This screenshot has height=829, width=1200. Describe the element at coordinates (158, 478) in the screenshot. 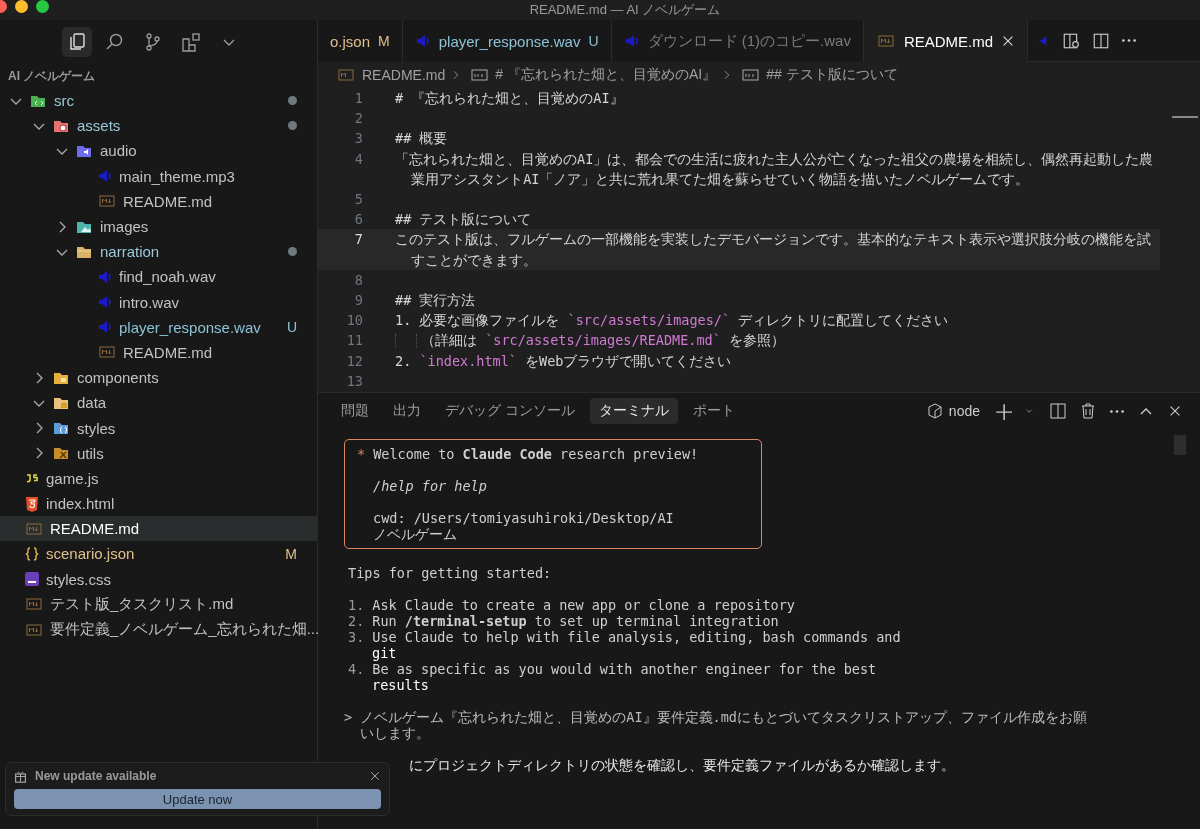

I see `file-tree-item: game.js` at that location.